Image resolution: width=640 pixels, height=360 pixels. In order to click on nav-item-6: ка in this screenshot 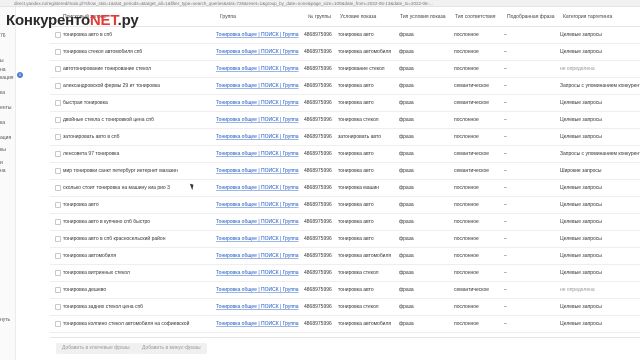, I will do `click(2, 123)`.